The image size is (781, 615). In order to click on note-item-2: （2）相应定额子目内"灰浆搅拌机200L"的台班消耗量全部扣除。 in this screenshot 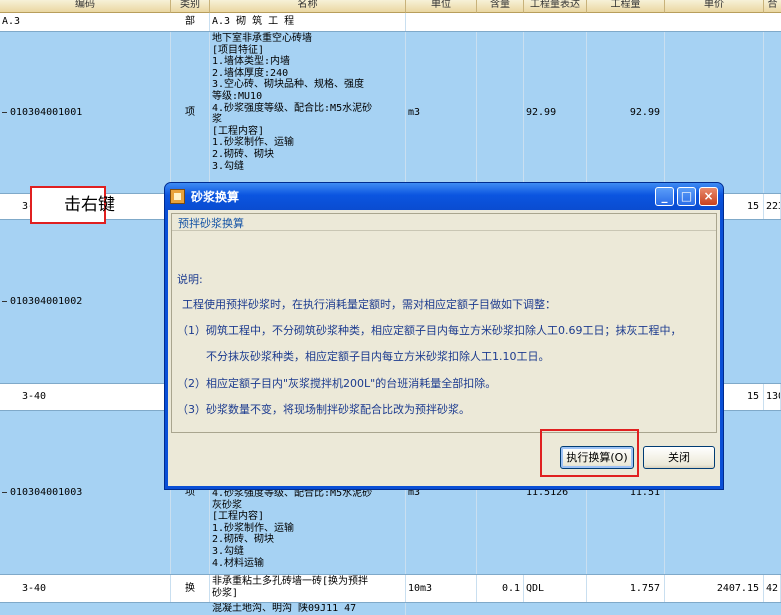, I will do `click(337, 383)`.